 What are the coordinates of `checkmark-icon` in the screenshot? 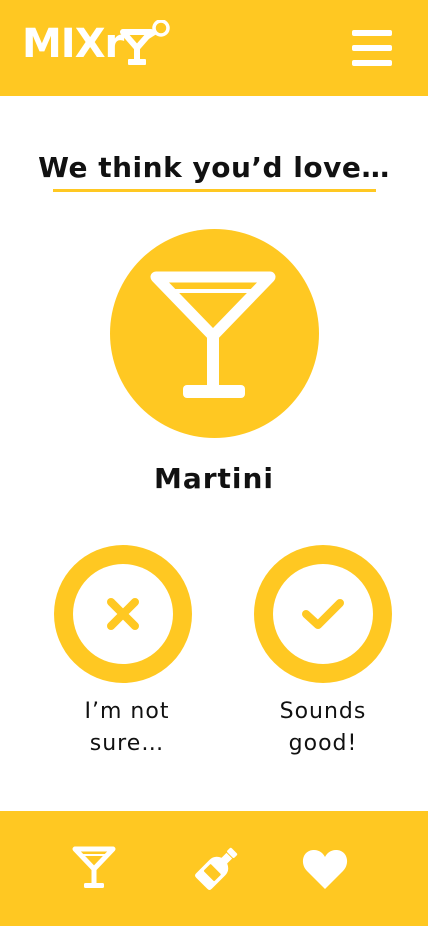 It's located at (323, 614).